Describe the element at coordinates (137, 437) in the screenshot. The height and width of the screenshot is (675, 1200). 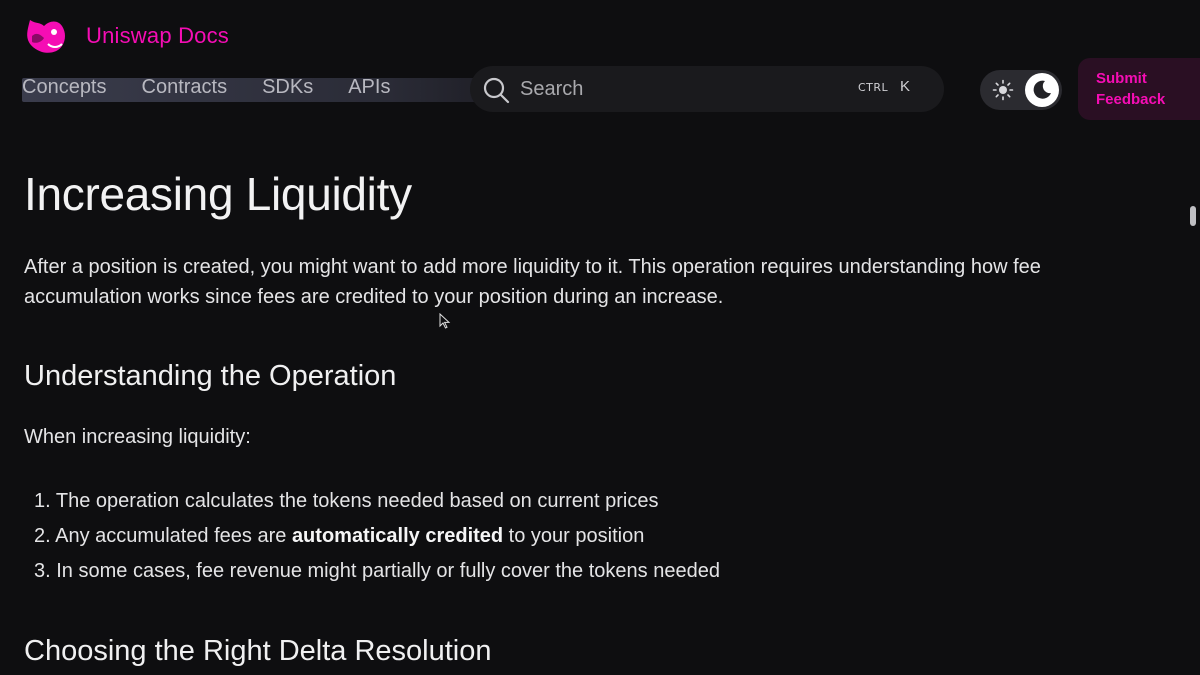
I see `section-lead: When increasing liquidity:` at that location.